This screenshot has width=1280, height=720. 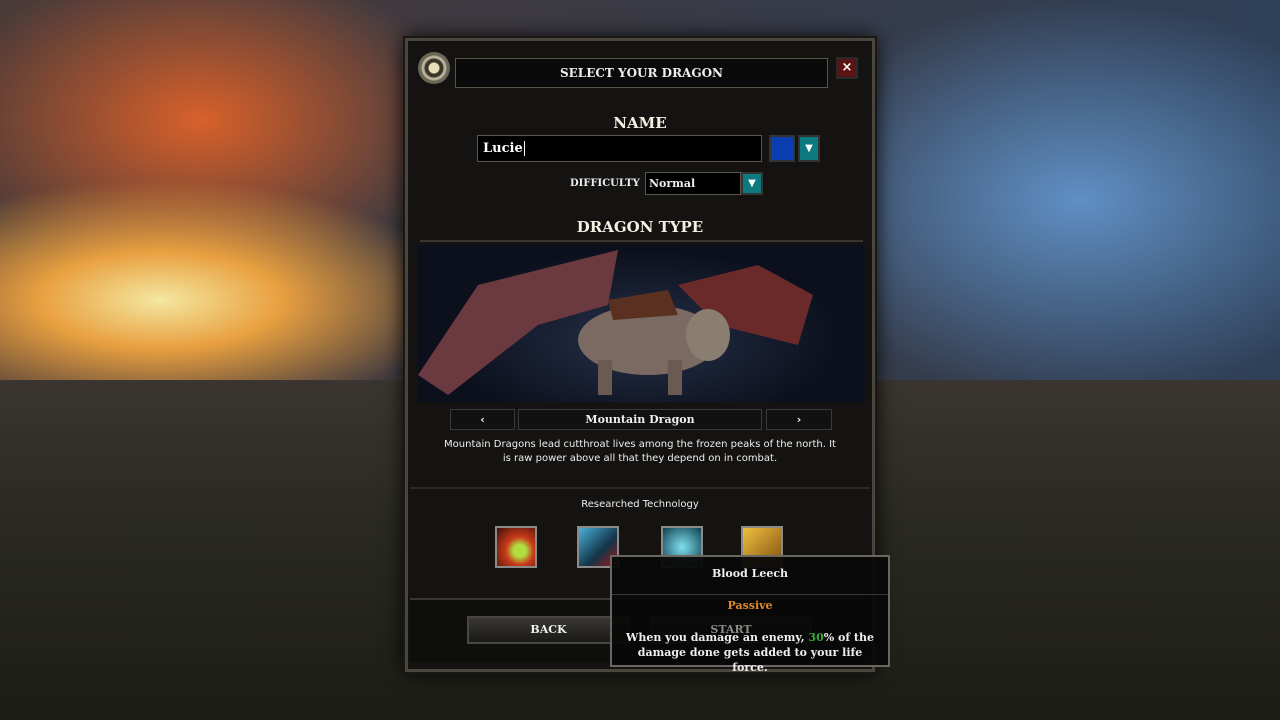 I want to click on difficulty-select: Normal, so click(x=693, y=183).